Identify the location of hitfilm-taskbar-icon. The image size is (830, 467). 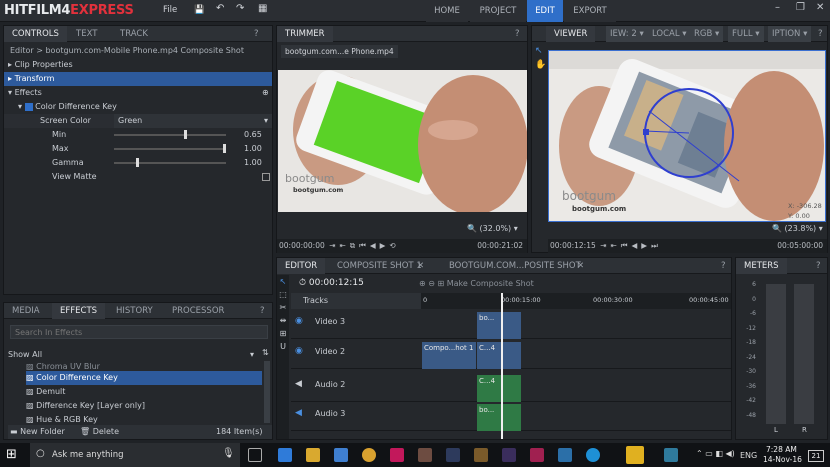
(635, 455).